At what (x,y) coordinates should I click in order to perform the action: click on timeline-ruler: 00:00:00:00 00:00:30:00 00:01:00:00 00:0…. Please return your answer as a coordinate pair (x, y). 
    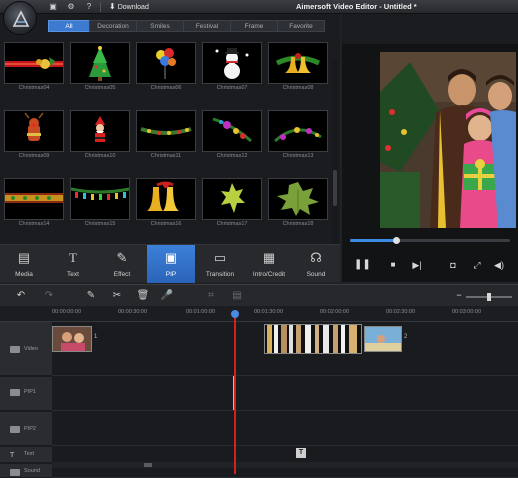
    Looking at the image, I should click on (259, 314).